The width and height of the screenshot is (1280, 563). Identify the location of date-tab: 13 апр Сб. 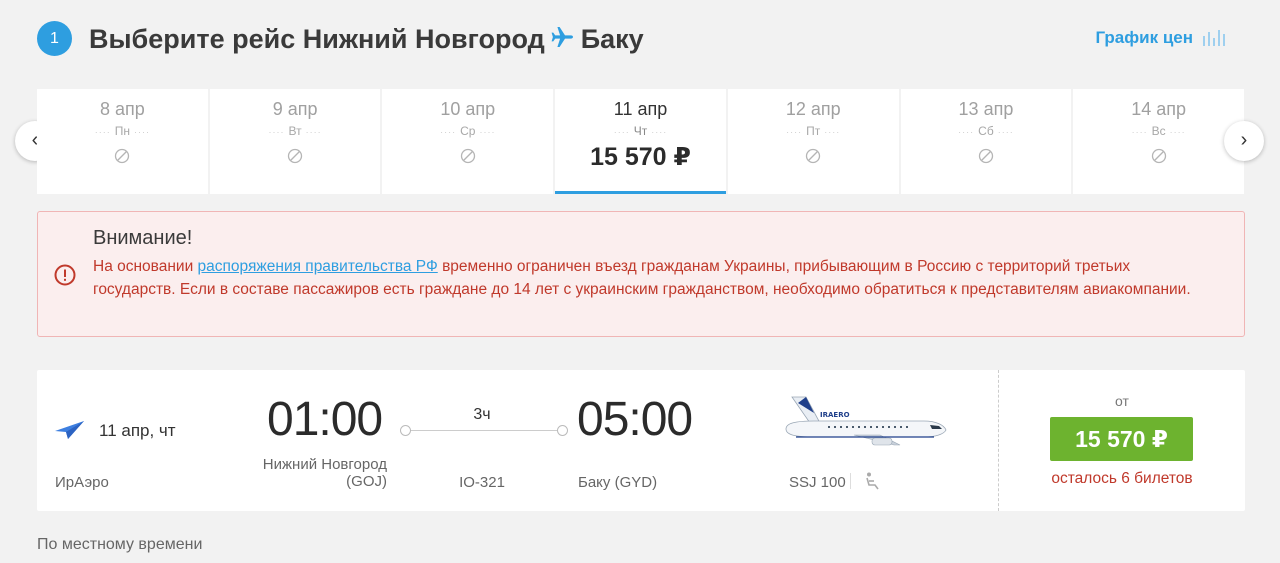
(986, 141).